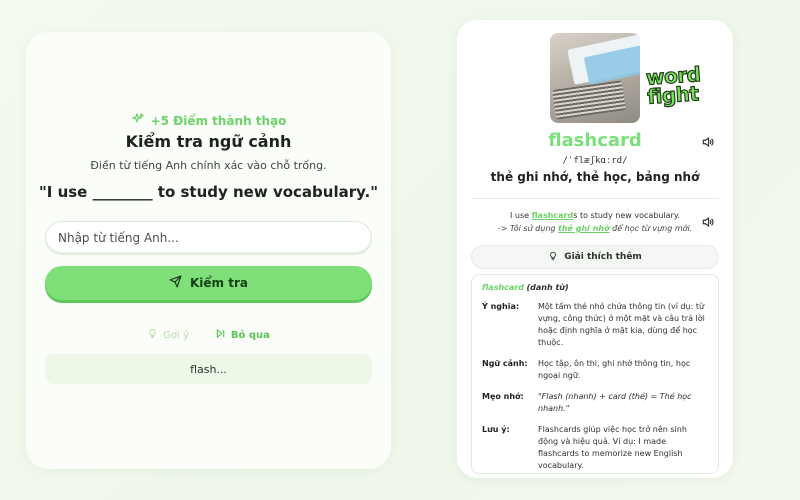  Describe the element at coordinates (673, 85) in the screenshot. I see `wordfight-logo: word fight` at that location.